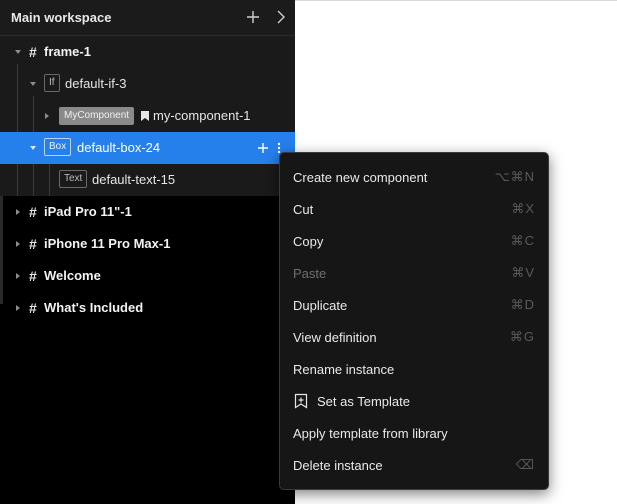  What do you see at coordinates (310, 273) in the screenshot?
I see `menu-item-label: Paste` at bounding box center [310, 273].